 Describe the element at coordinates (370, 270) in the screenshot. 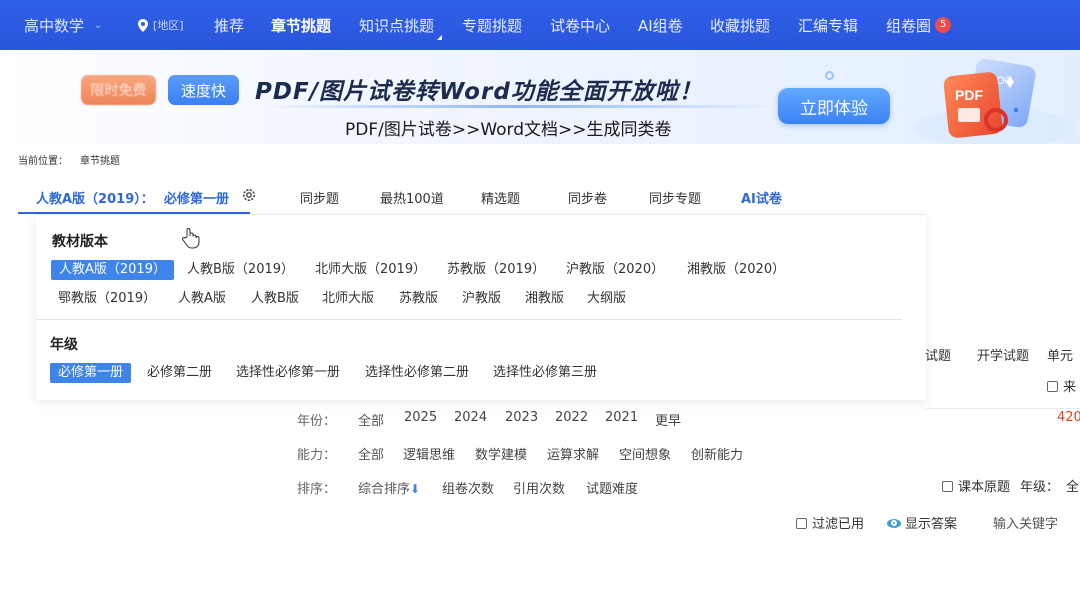

I see `edition-option: 北师大版（2019）` at that location.